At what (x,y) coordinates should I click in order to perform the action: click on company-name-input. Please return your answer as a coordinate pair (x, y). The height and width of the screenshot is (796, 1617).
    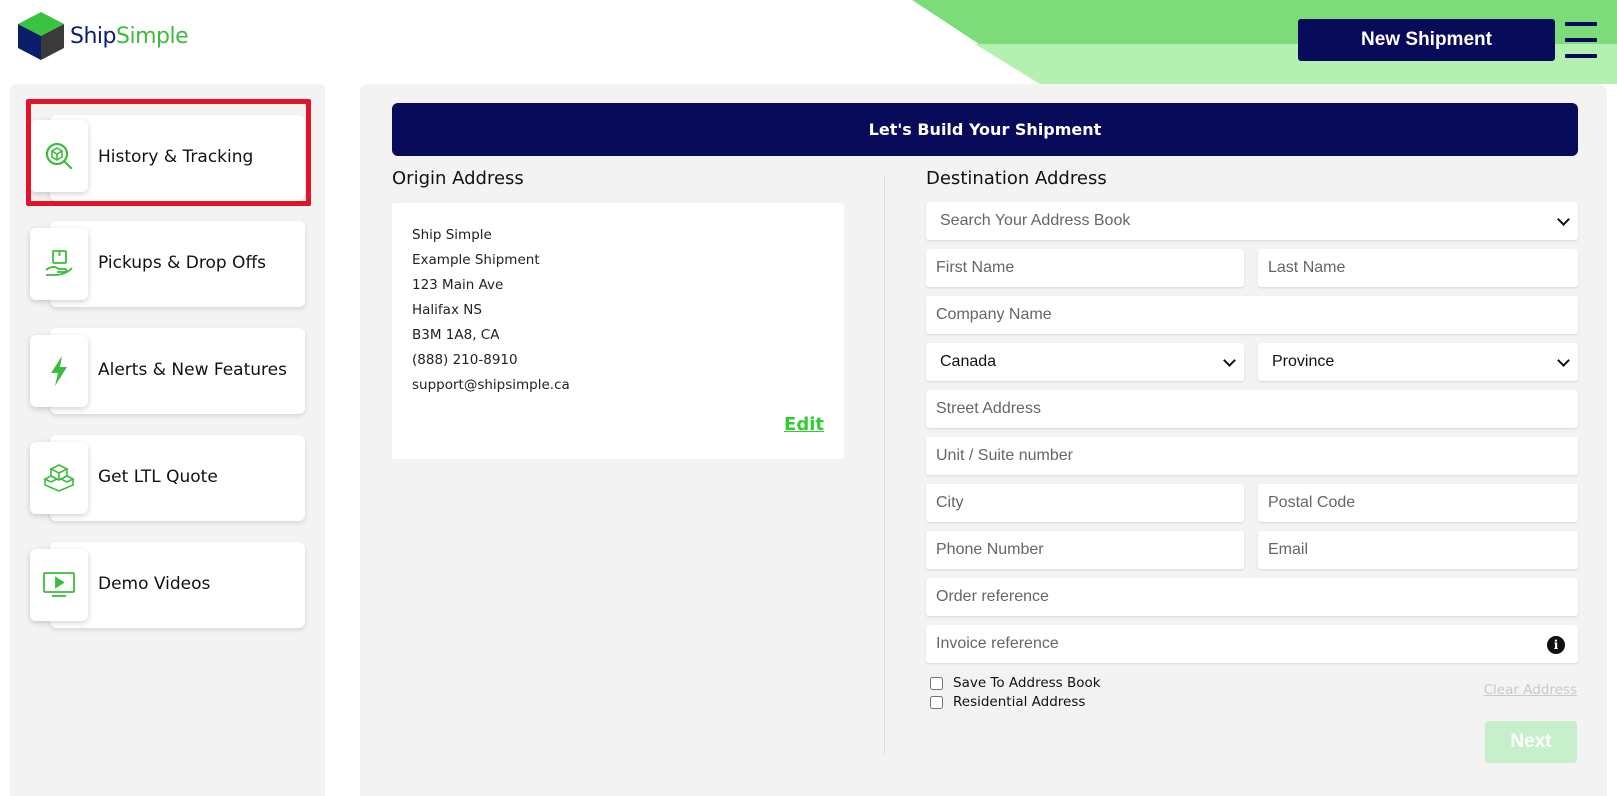
    Looking at the image, I should click on (1252, 315).